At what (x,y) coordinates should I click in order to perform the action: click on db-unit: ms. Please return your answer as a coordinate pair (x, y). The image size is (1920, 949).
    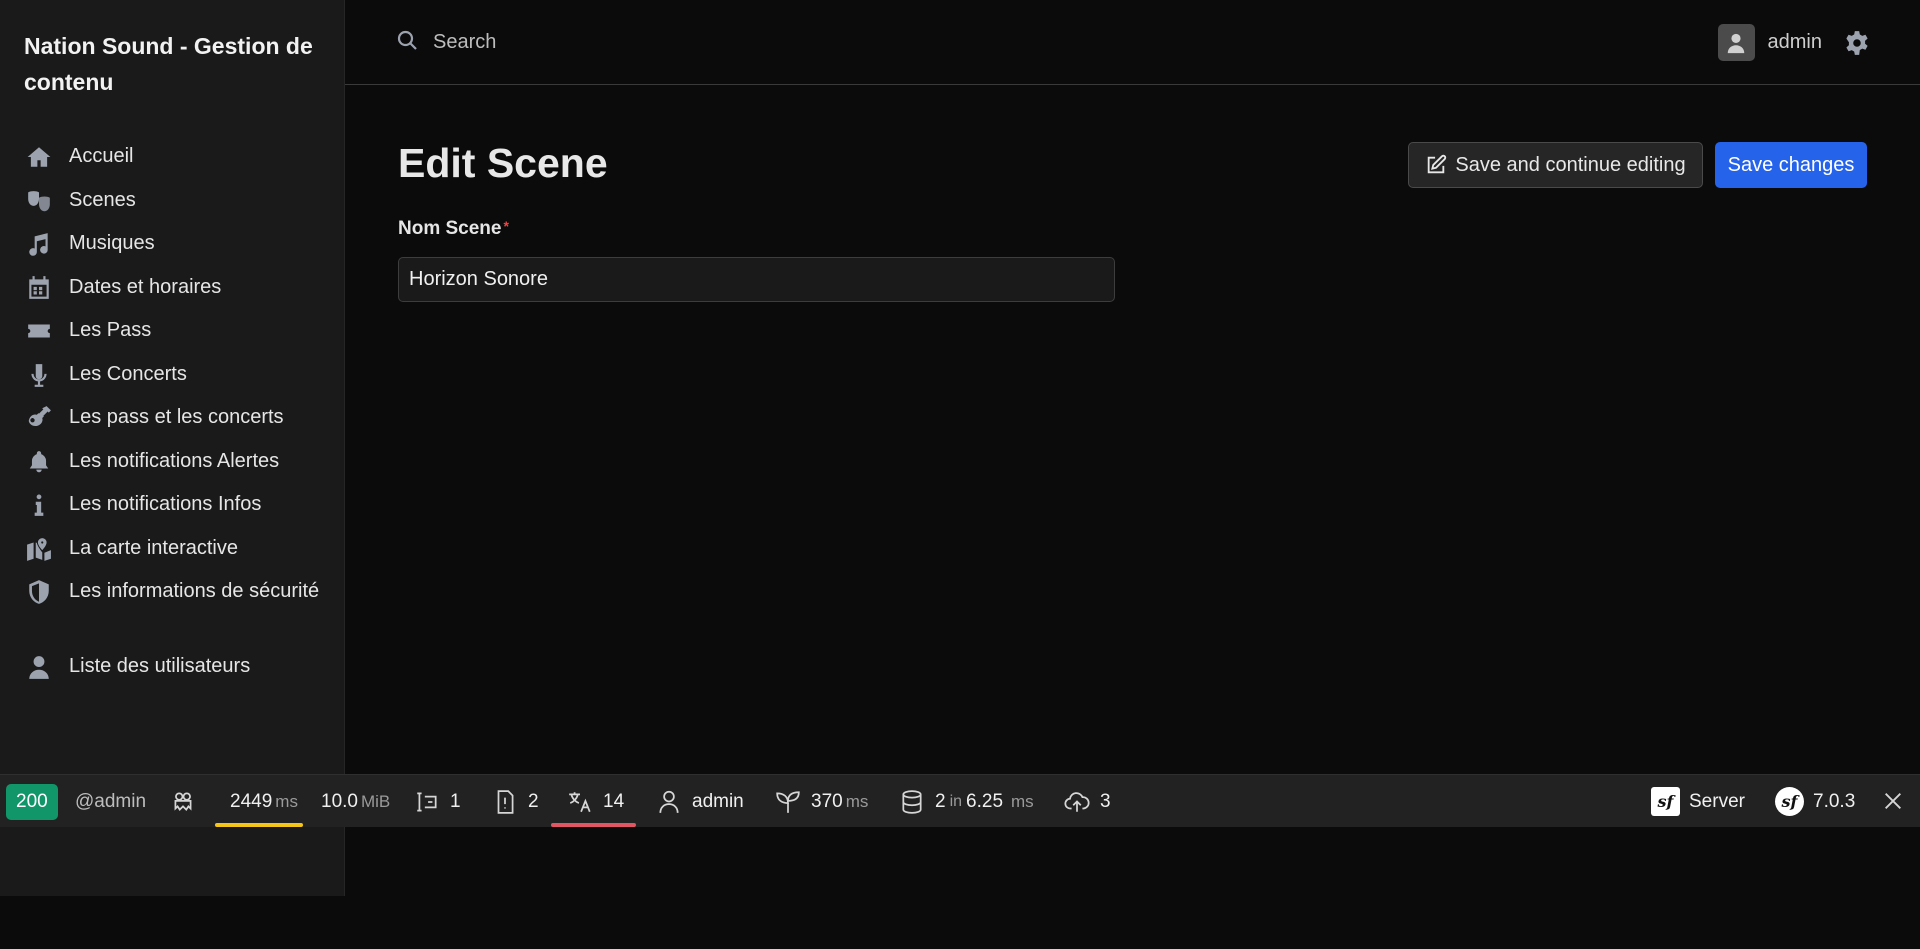
    Looking at the image, I should click on (1022, 801).